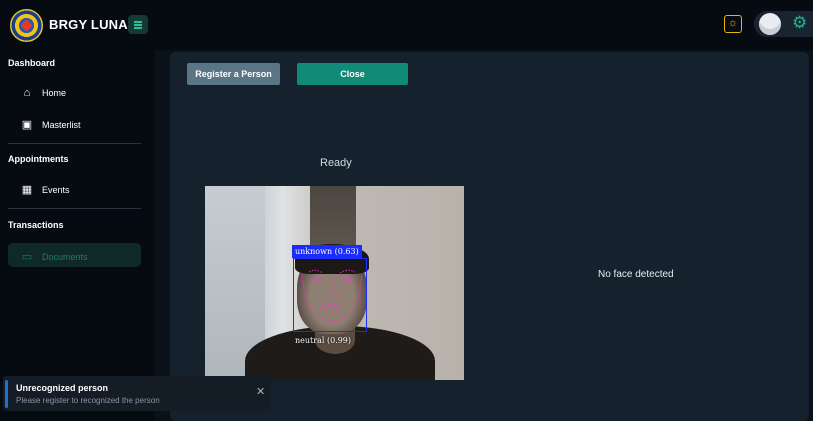  Describe the element at coordinates (770, 24) in the screenshot. I see `avatar` at that location.